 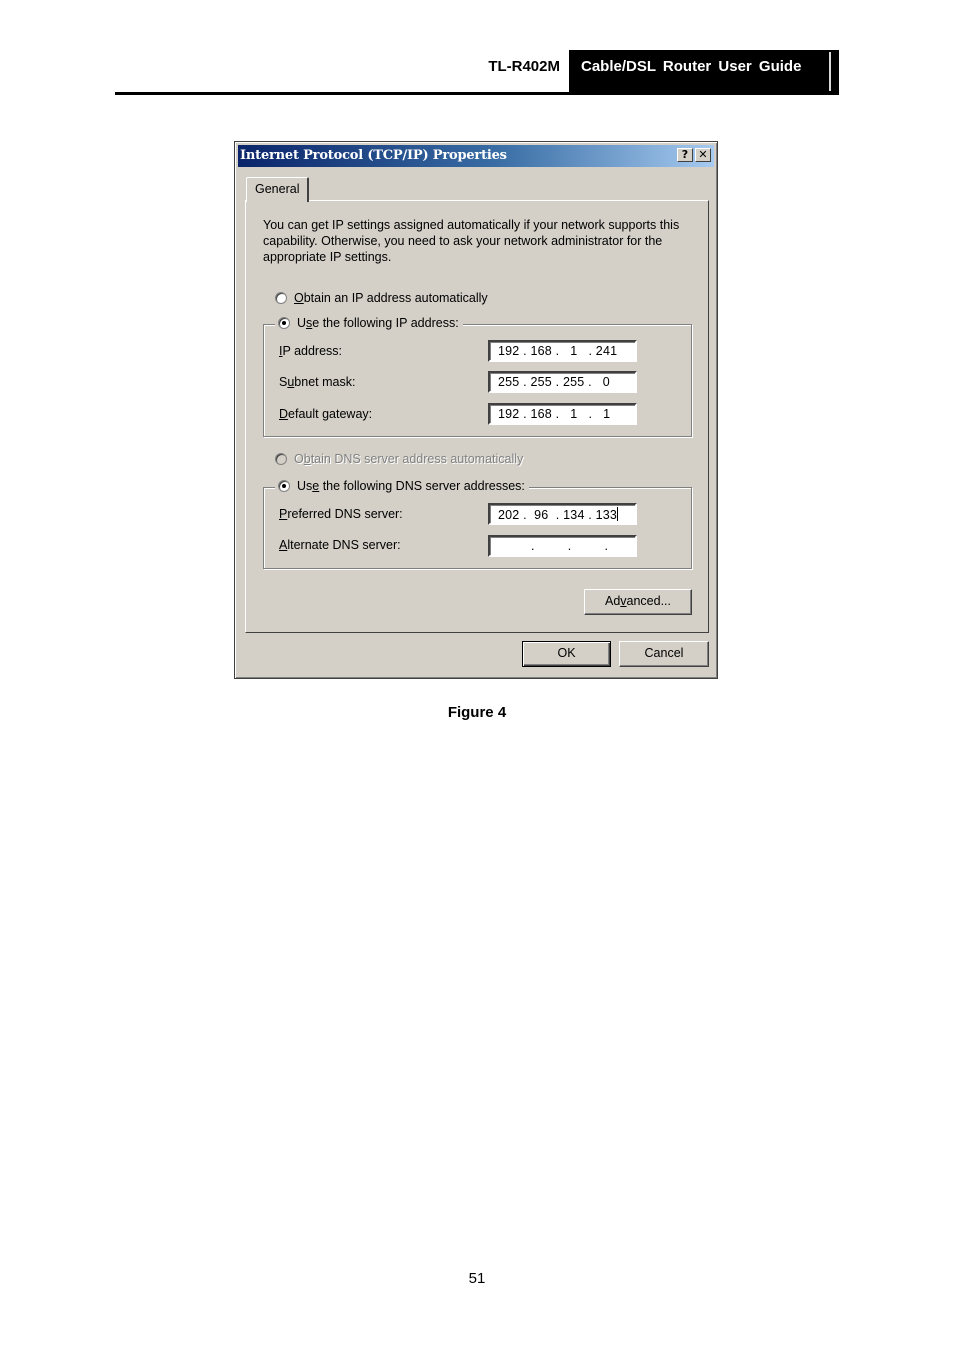 What do you see at coordinates (411, 486) in the screenshot?
I see `use-following-dns-label: Use the following DNS server addresses:` at bounding box center [411, 486].